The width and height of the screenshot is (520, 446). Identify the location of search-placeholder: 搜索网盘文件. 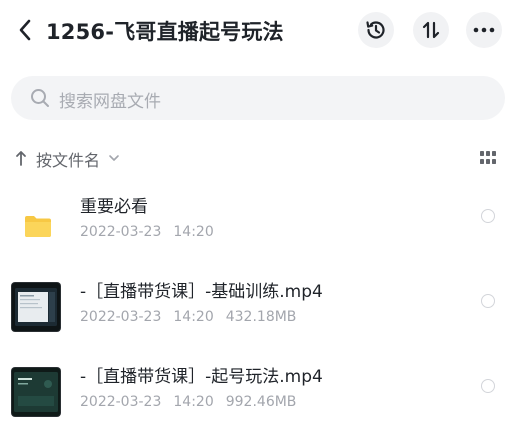
(110, 102).